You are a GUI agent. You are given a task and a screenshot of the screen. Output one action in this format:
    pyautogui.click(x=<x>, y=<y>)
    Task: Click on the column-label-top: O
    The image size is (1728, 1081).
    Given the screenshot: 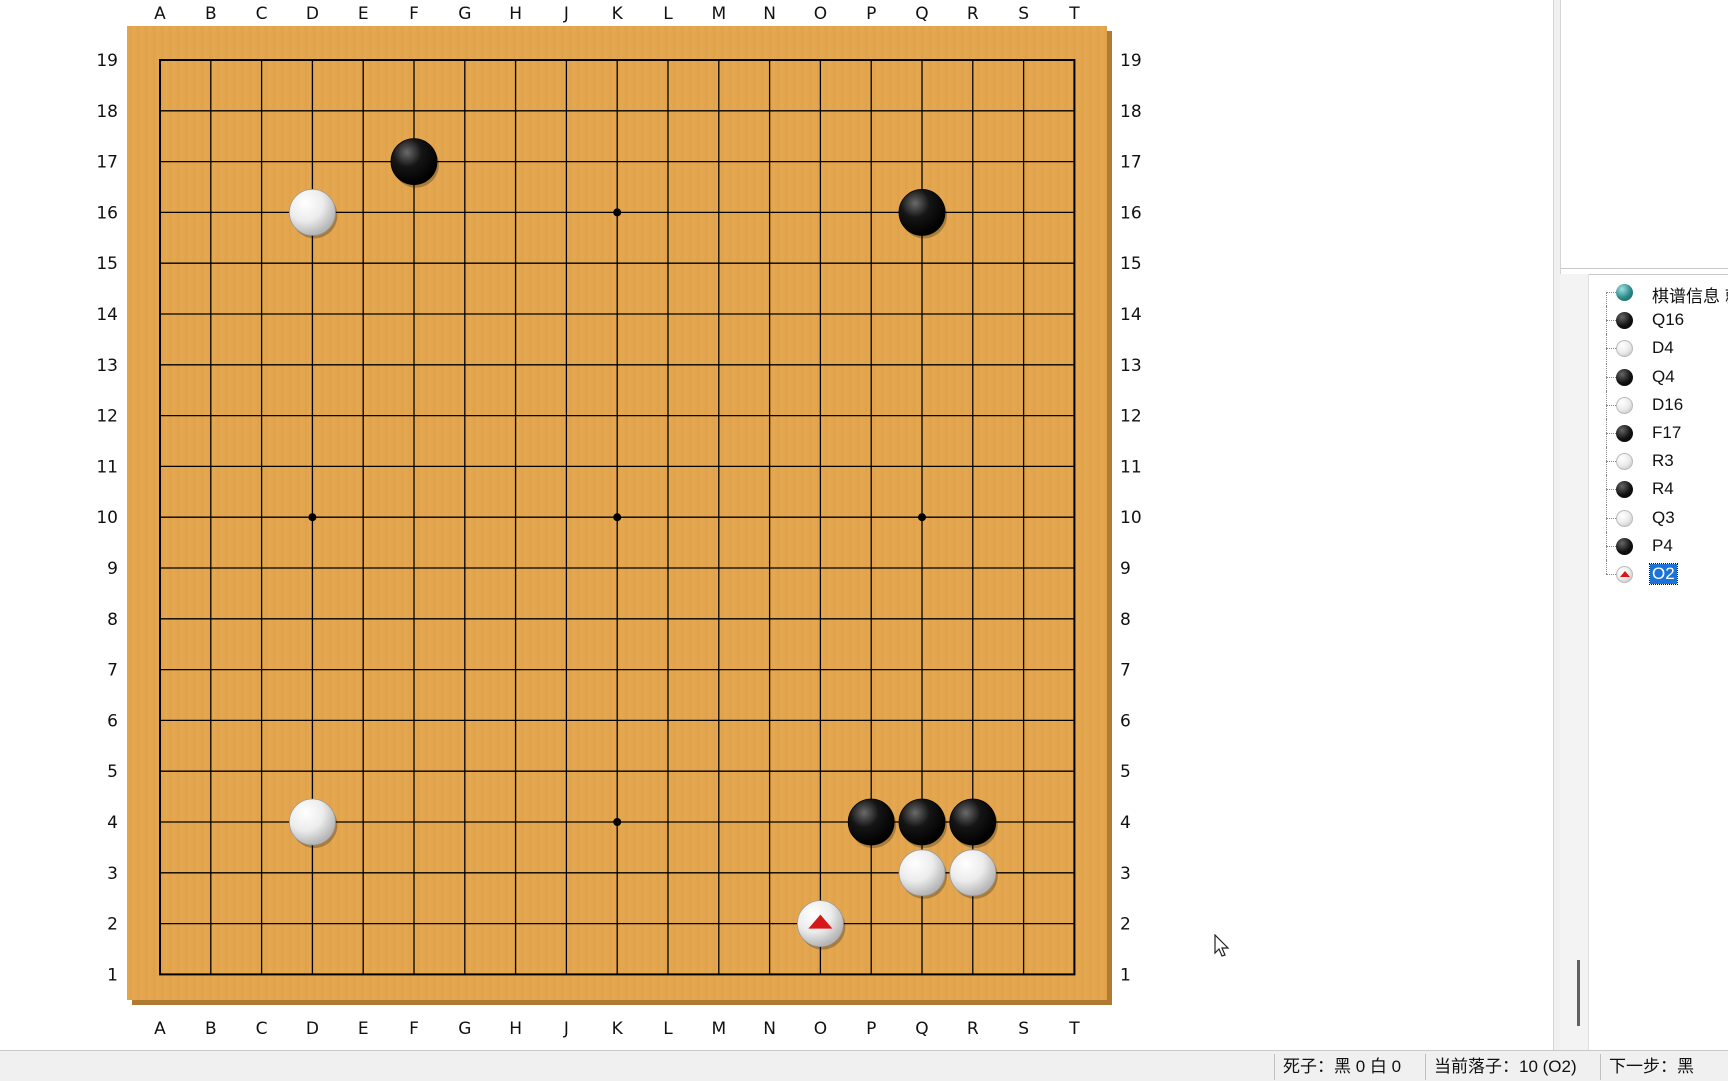 What is the action you would take?
    pyautogui.click(x=820, y=14)
    